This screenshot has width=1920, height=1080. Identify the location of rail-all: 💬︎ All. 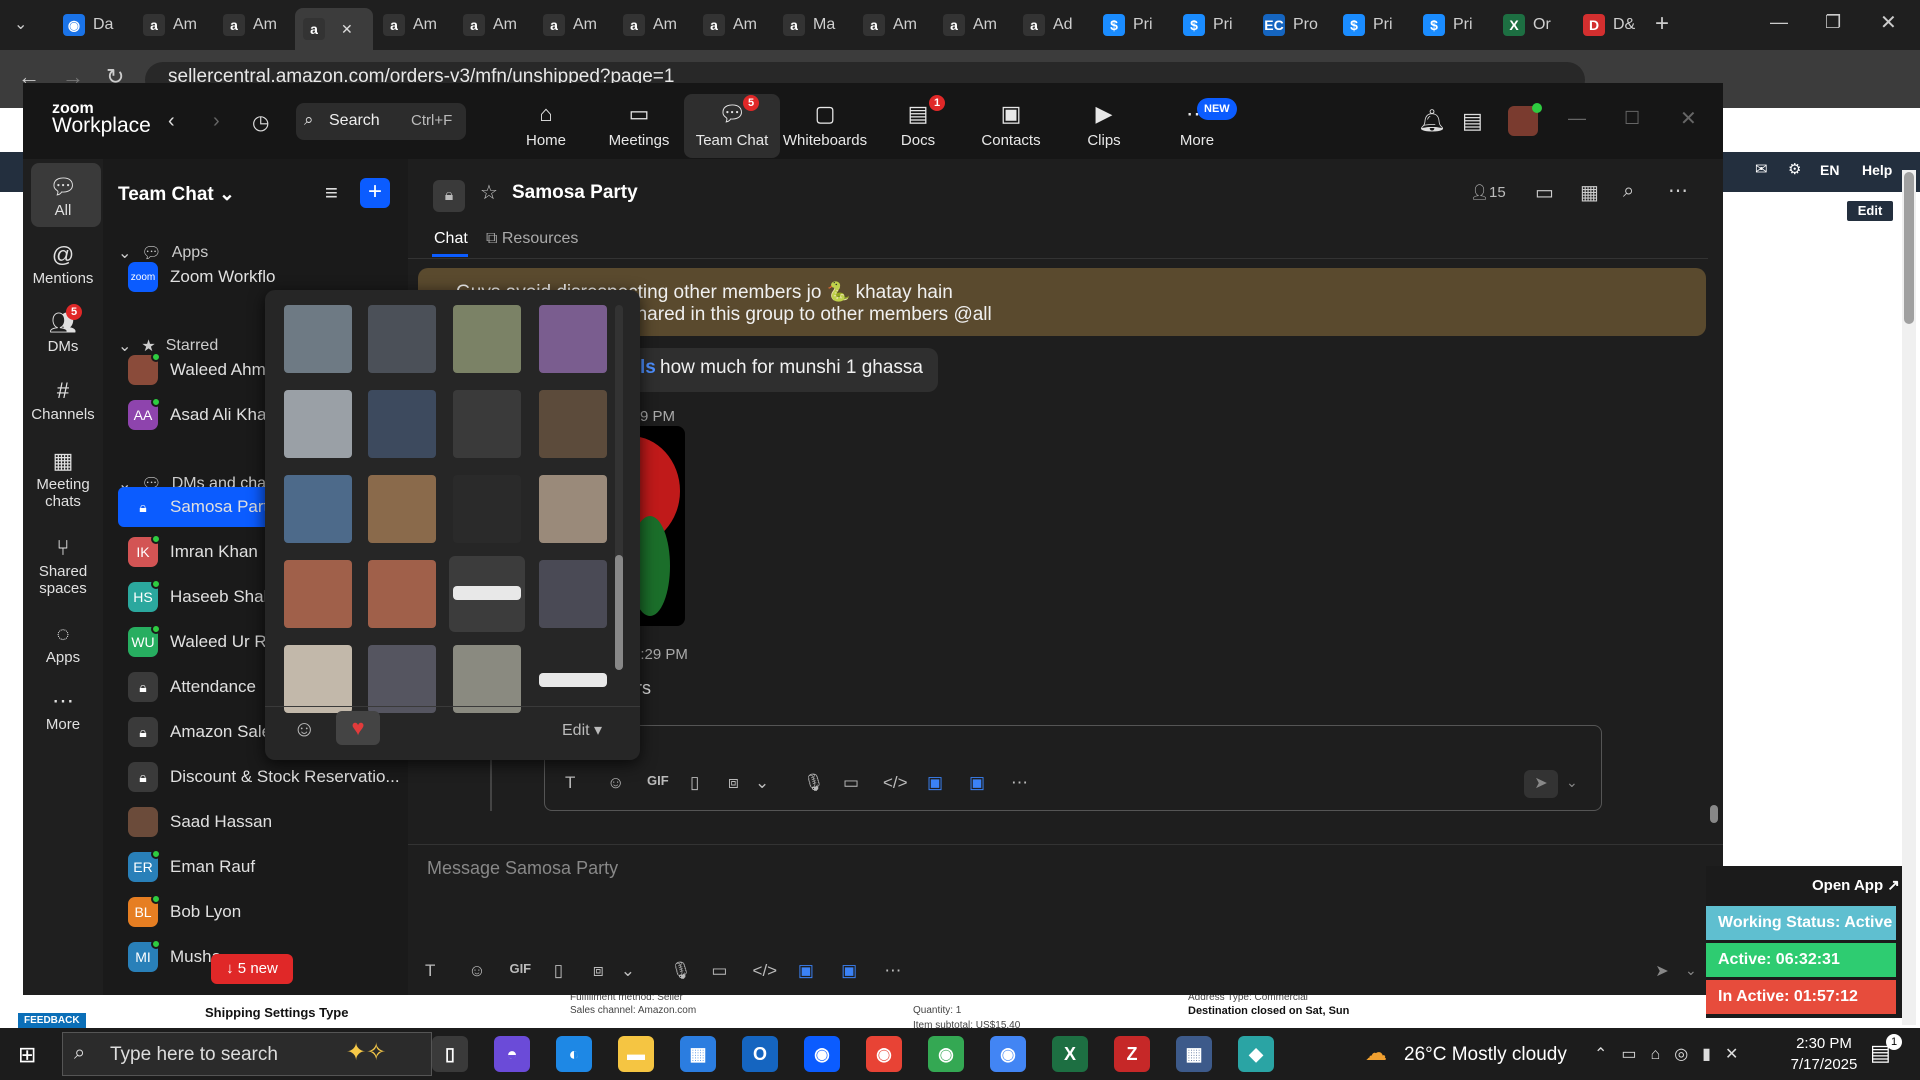
(63, 195).